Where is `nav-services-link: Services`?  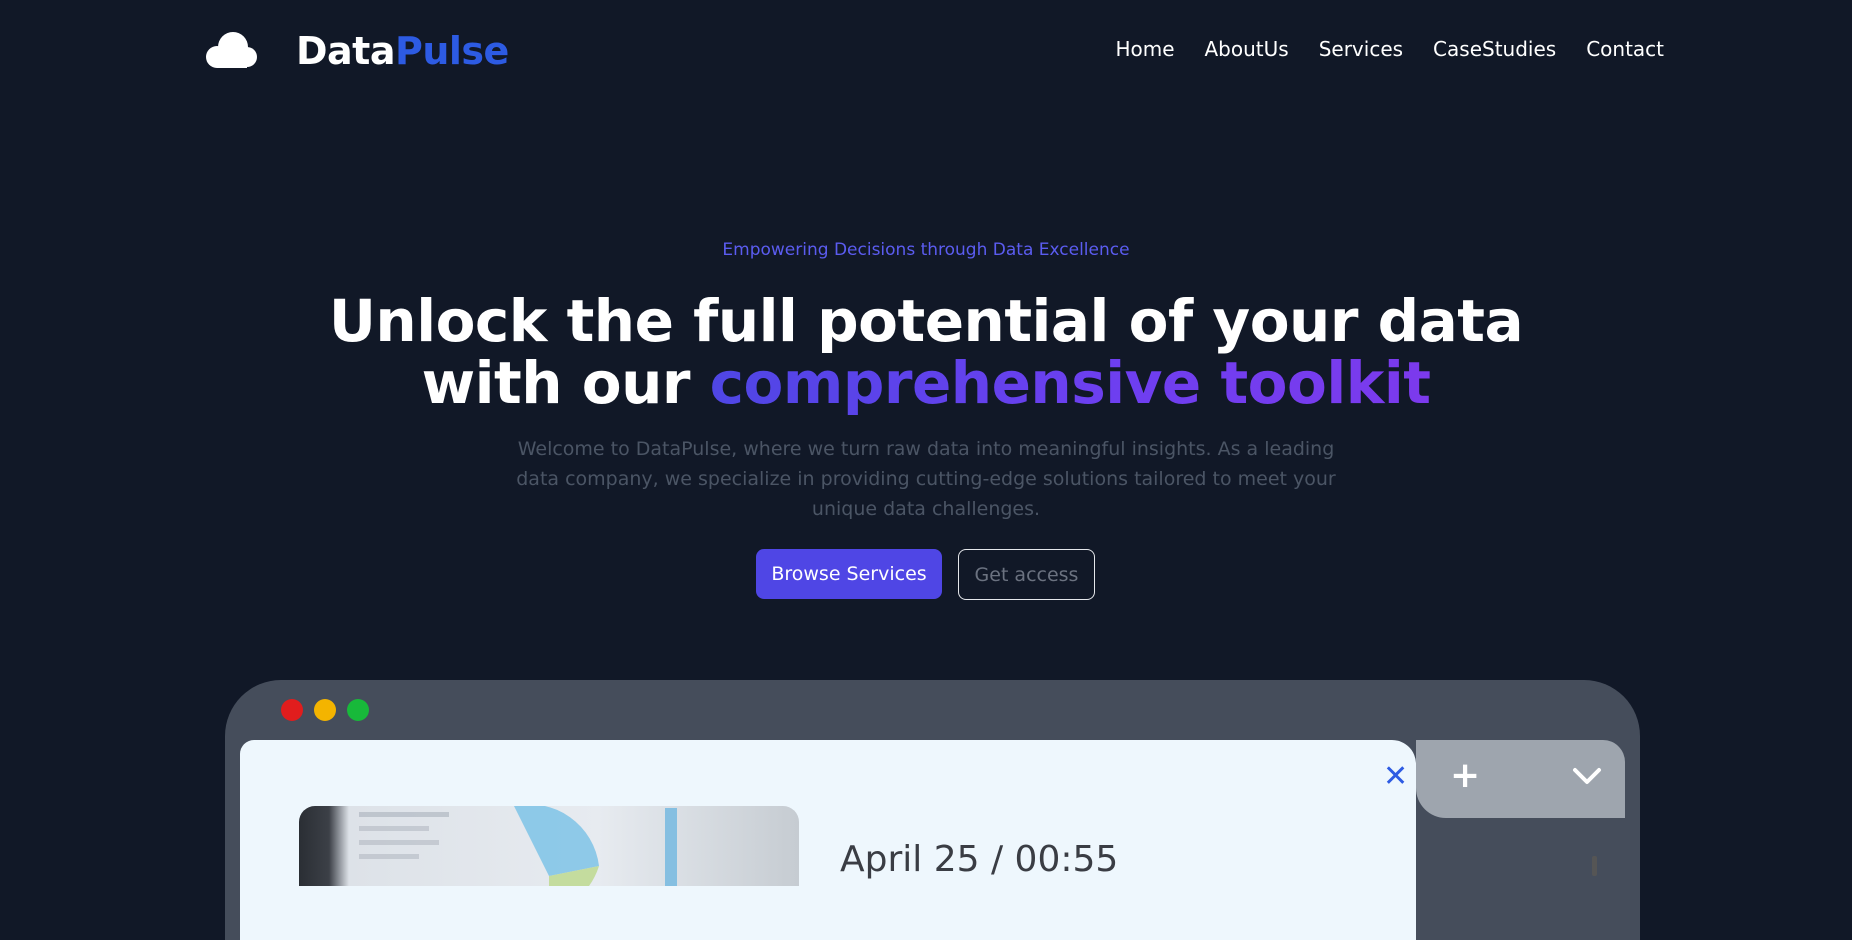 nav-services-link: Services is located at coordinates (1361, 49).